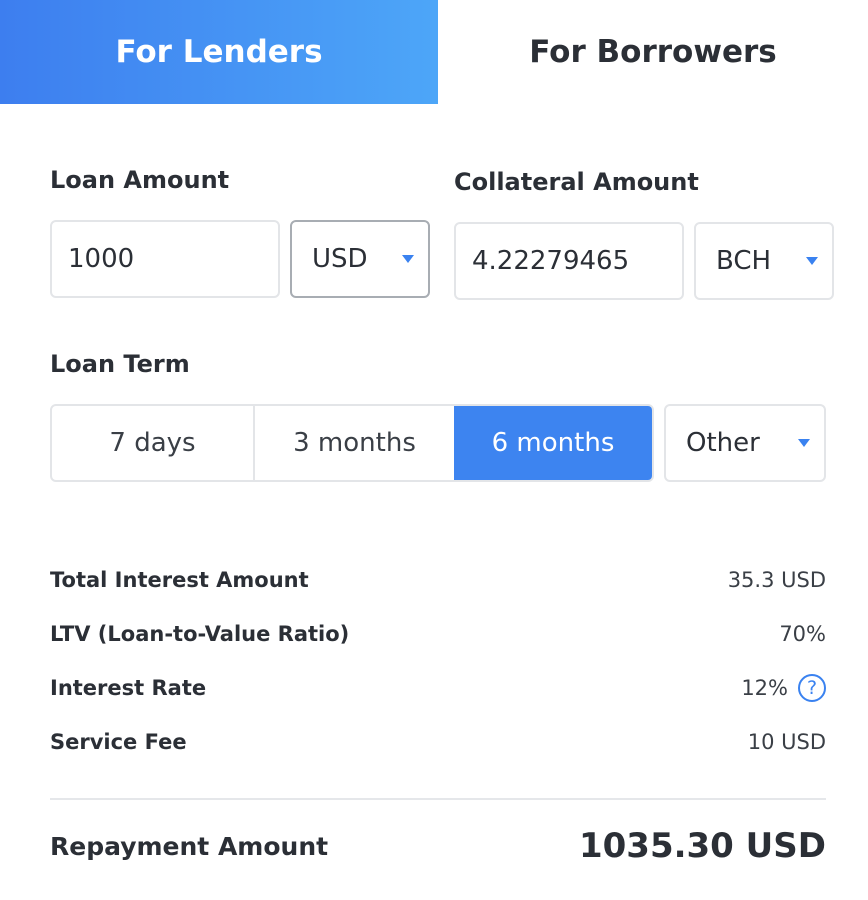 Image resolution: width=868 pixels, height=900 pixels. I want to click on tab-bar: For Lenders For Borrowers, so click(434, 52).